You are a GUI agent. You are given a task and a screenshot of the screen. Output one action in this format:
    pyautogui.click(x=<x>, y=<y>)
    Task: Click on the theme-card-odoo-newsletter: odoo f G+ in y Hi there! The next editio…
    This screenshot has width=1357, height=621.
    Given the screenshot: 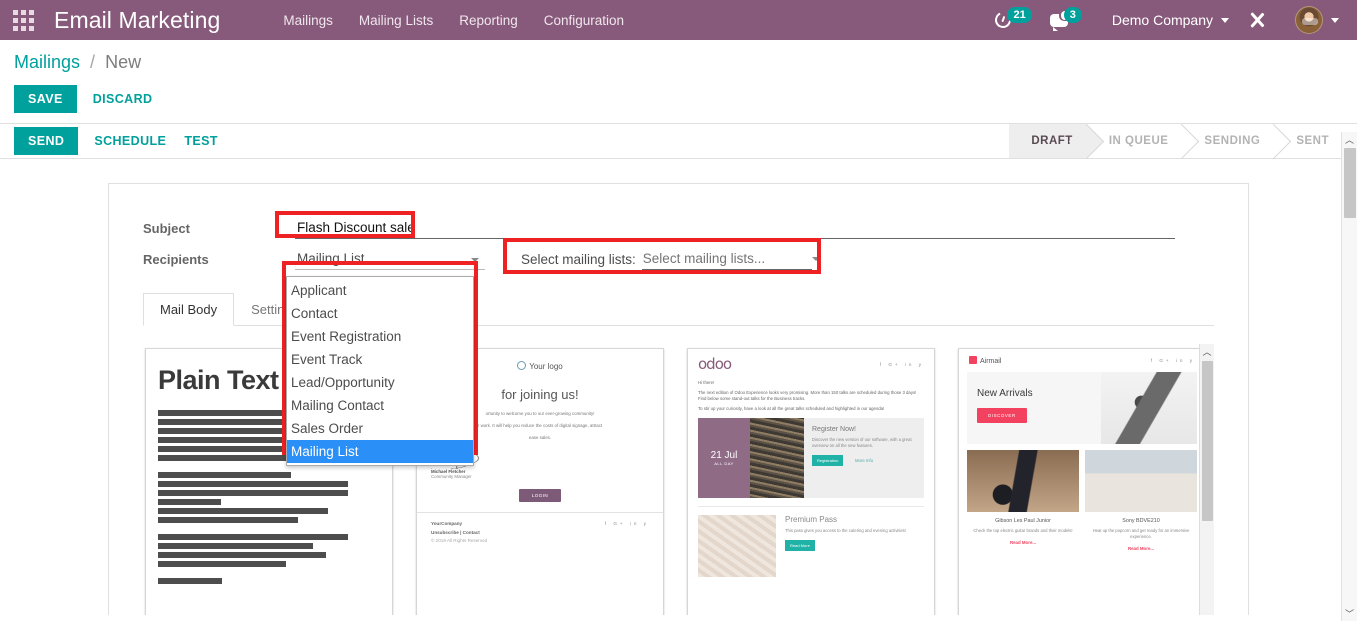 What is the action you would take?
    pyautogui.click(x=811, y=481)
    